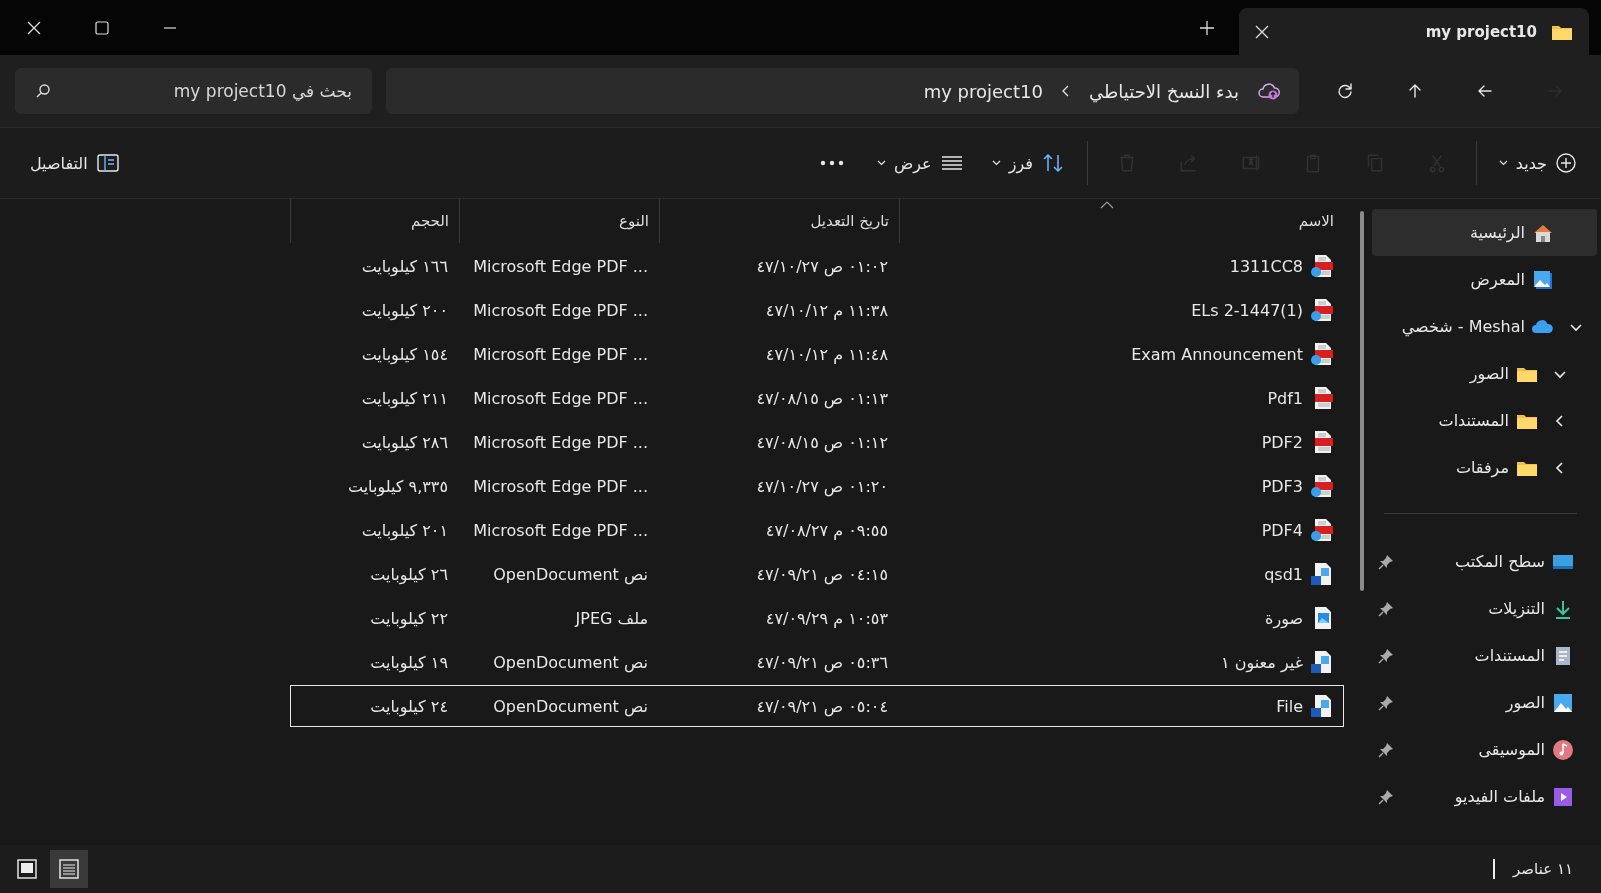 This screenshot has width=1601, height=893. What do you see at coordinates (826, 530) in the screenshot?
I see `modified-date: ٠٩:٥٥ م ٤٧/٠٨/٢٧` at bounding box center [826, 530].